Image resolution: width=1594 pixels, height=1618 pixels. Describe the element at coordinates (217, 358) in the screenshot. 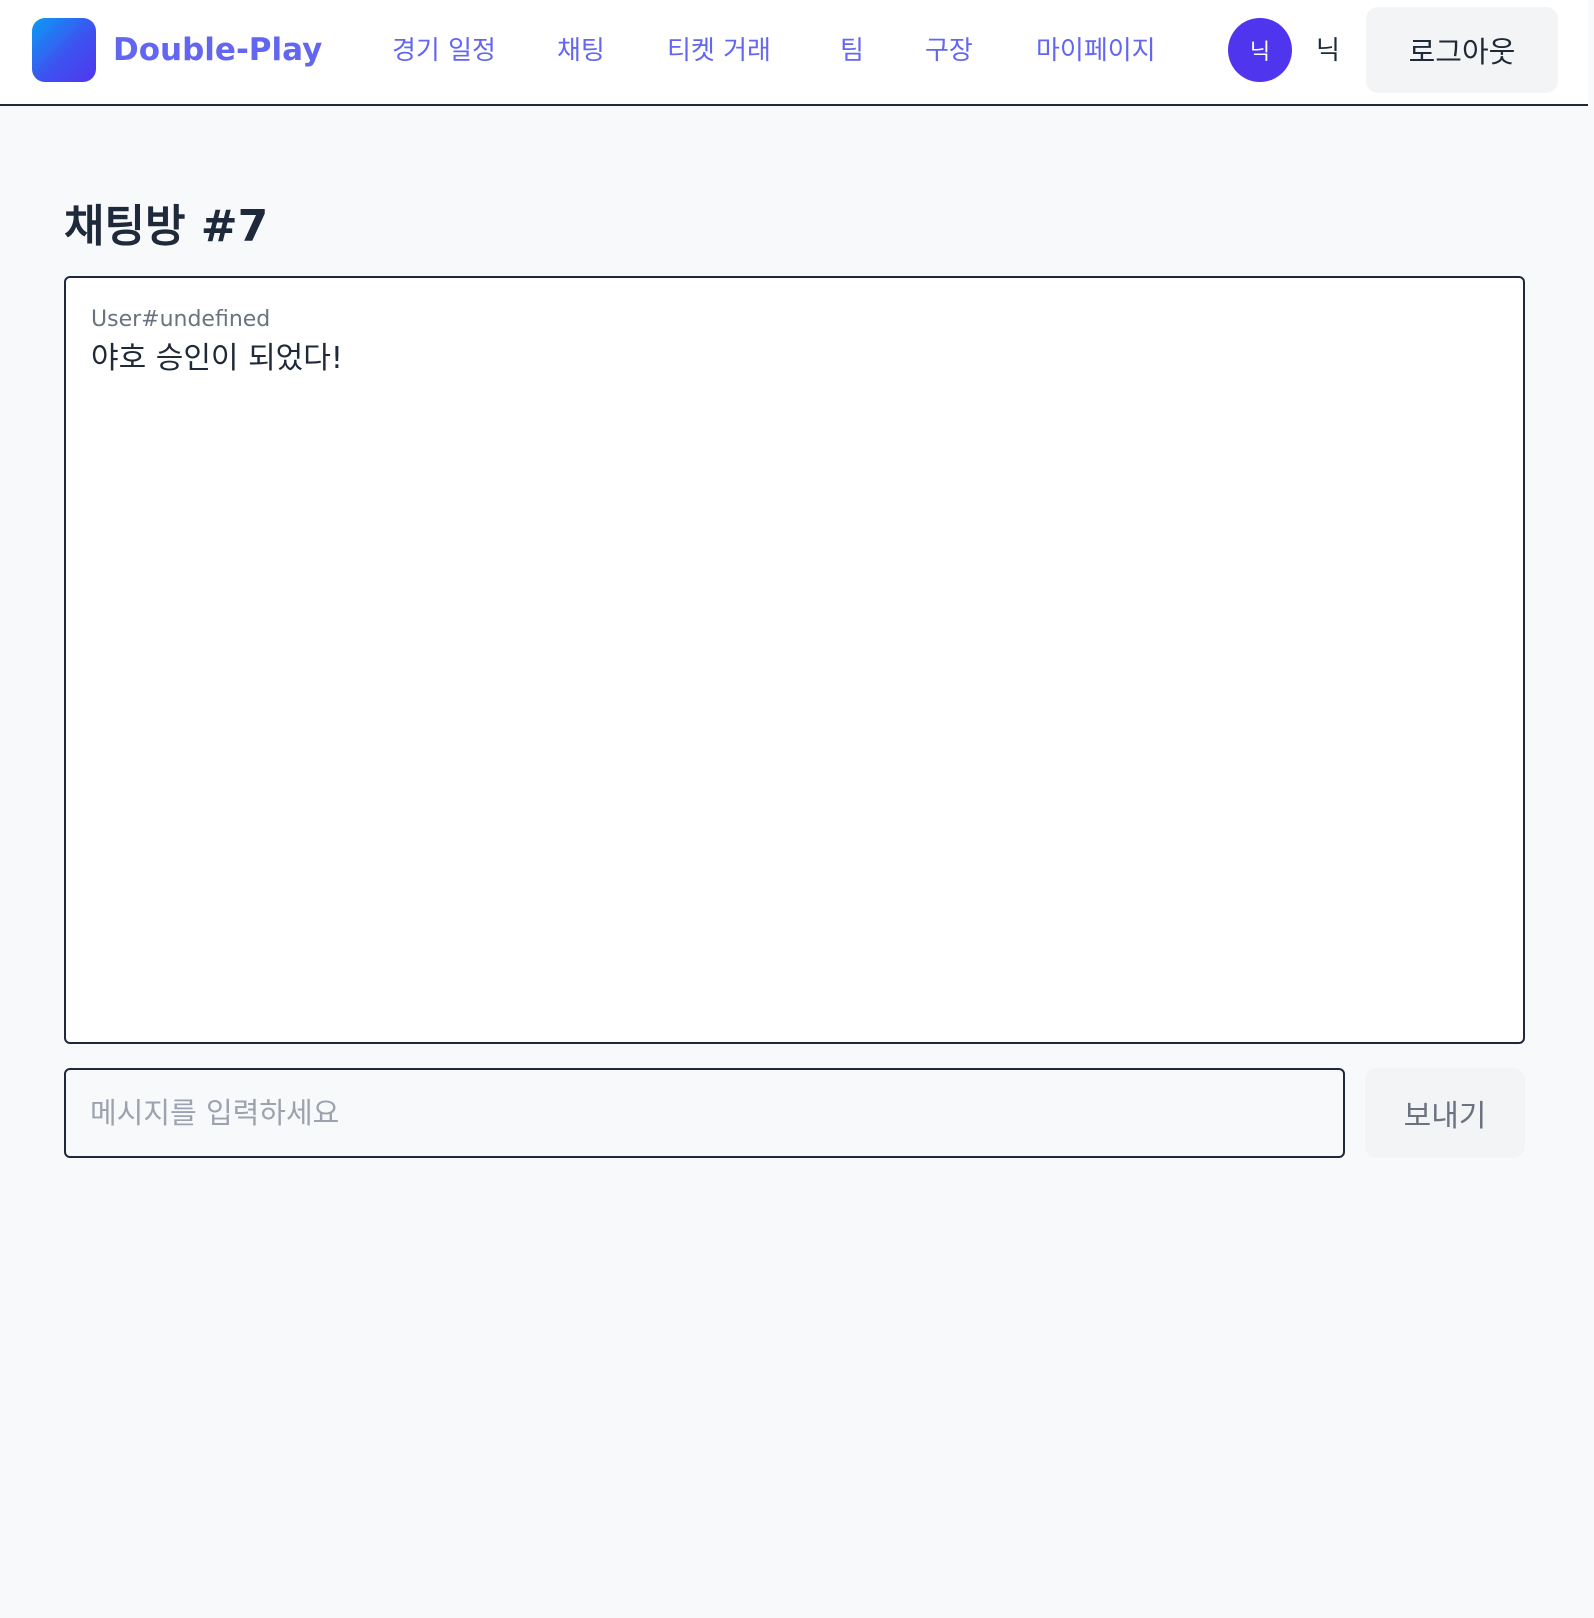

I see `message-text: 야호 승인이 되었다!` at that location.